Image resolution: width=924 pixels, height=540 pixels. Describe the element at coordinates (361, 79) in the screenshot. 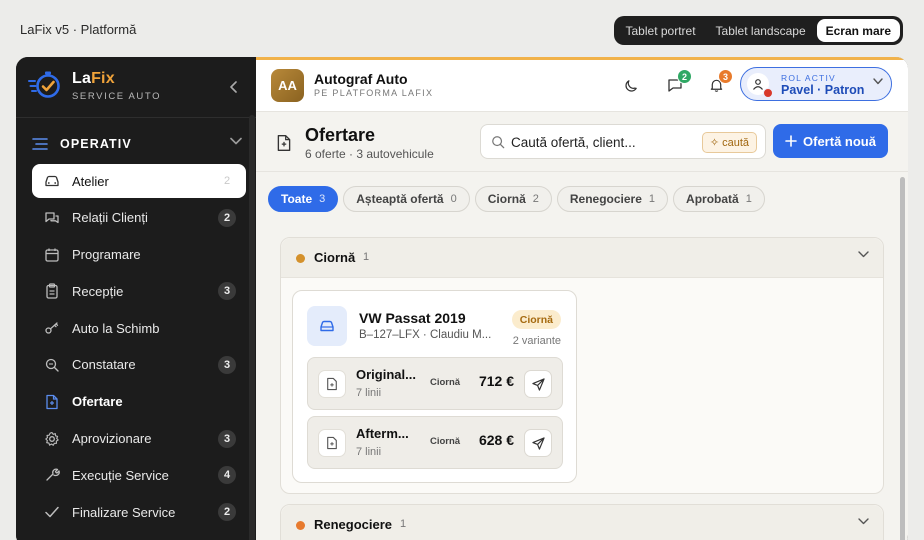

I see `company-name: Autograf Auto` at that location.